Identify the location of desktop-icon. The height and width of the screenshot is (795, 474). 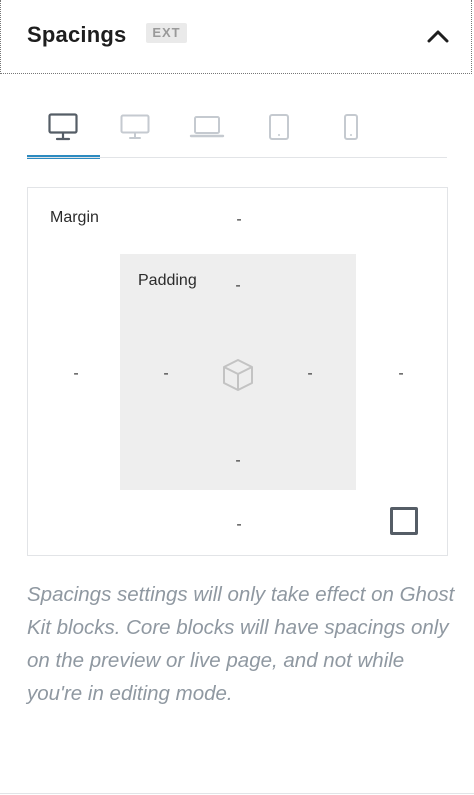
(63, 127).